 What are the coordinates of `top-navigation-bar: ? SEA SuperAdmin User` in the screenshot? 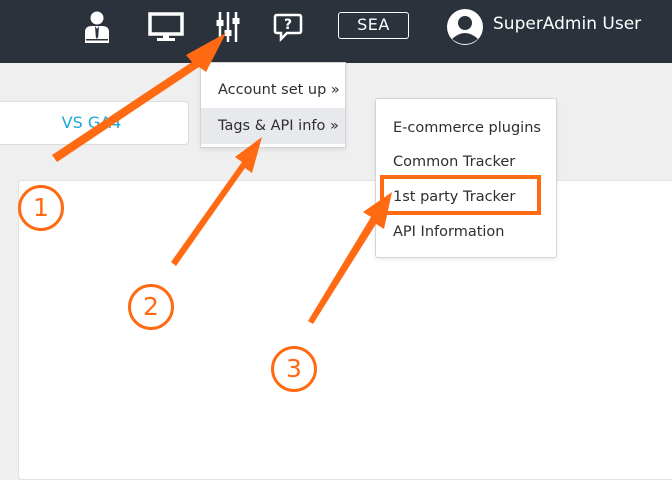 It's located at (336, 31).